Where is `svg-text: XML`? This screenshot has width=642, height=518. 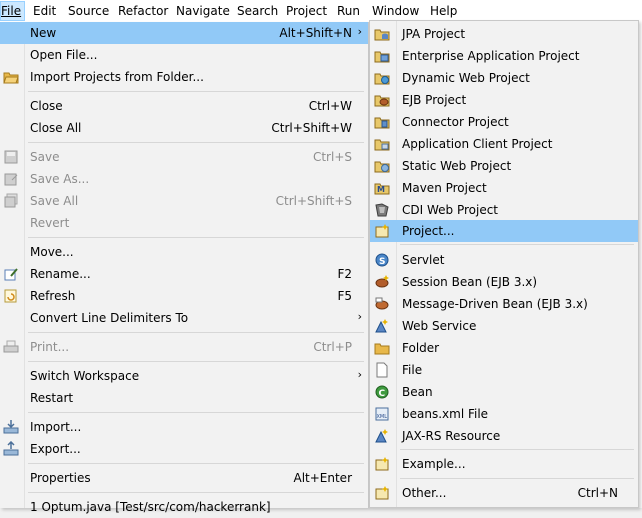 svg-text: XML is located at coordinates (382, 417).